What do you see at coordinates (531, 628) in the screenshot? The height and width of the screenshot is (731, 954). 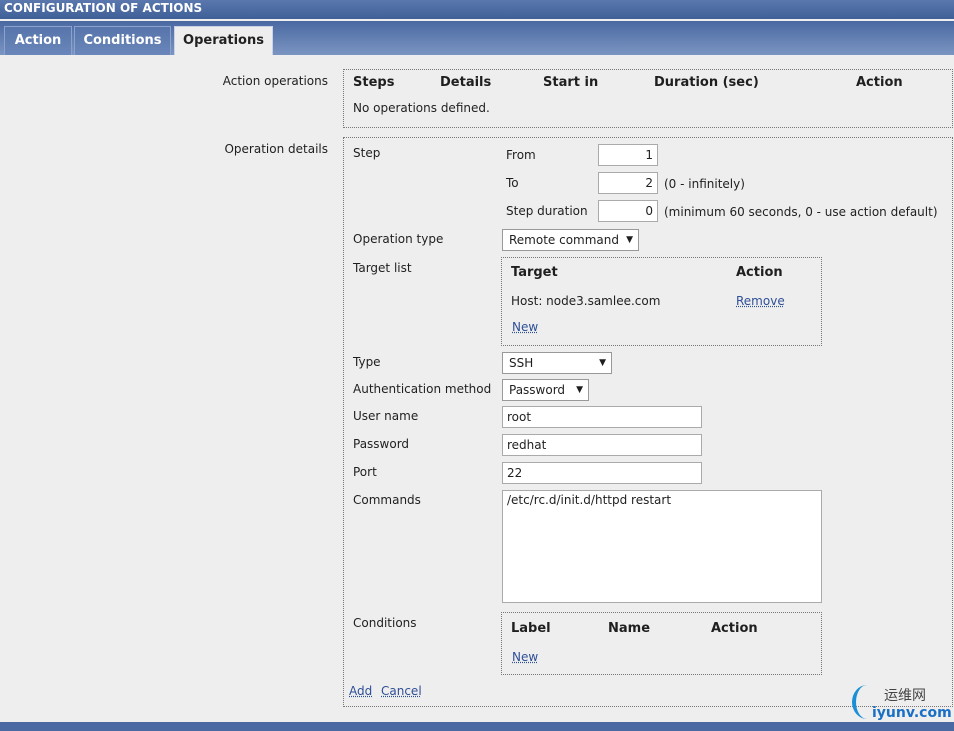 I see `col-label: Label` at bounding box center [531, 628].